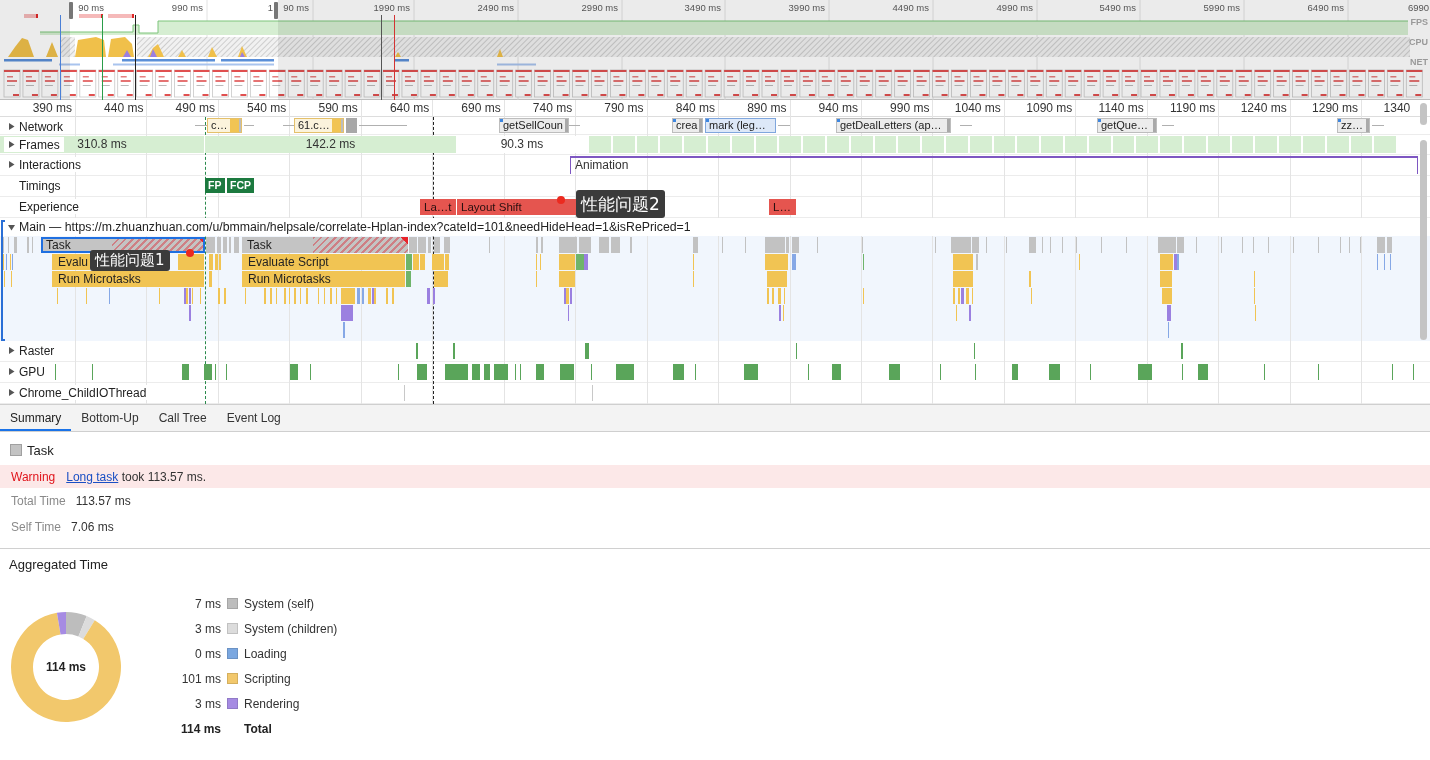  Describe the element at coordinates (50, 164) in the screenshot. I see `track-label: Interactions` at that location.